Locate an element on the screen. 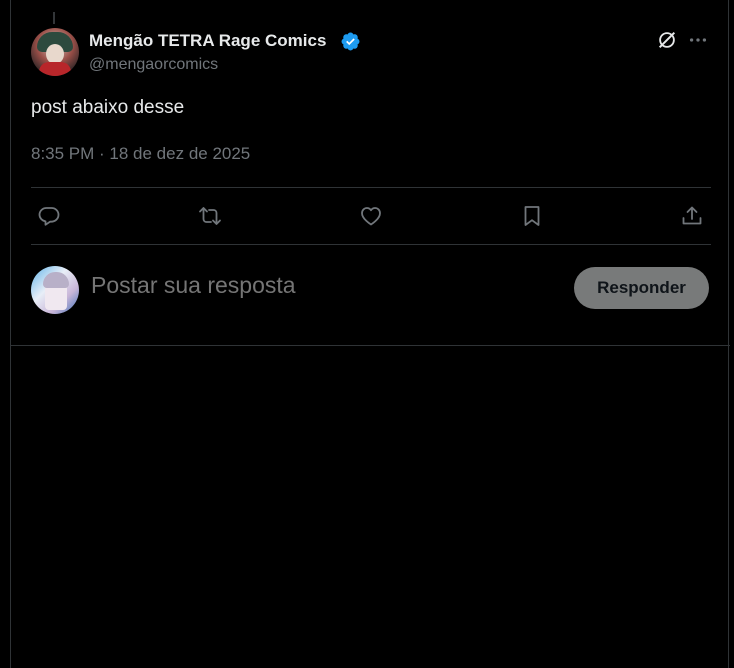  reply-input is located at coordinates (326, 285).